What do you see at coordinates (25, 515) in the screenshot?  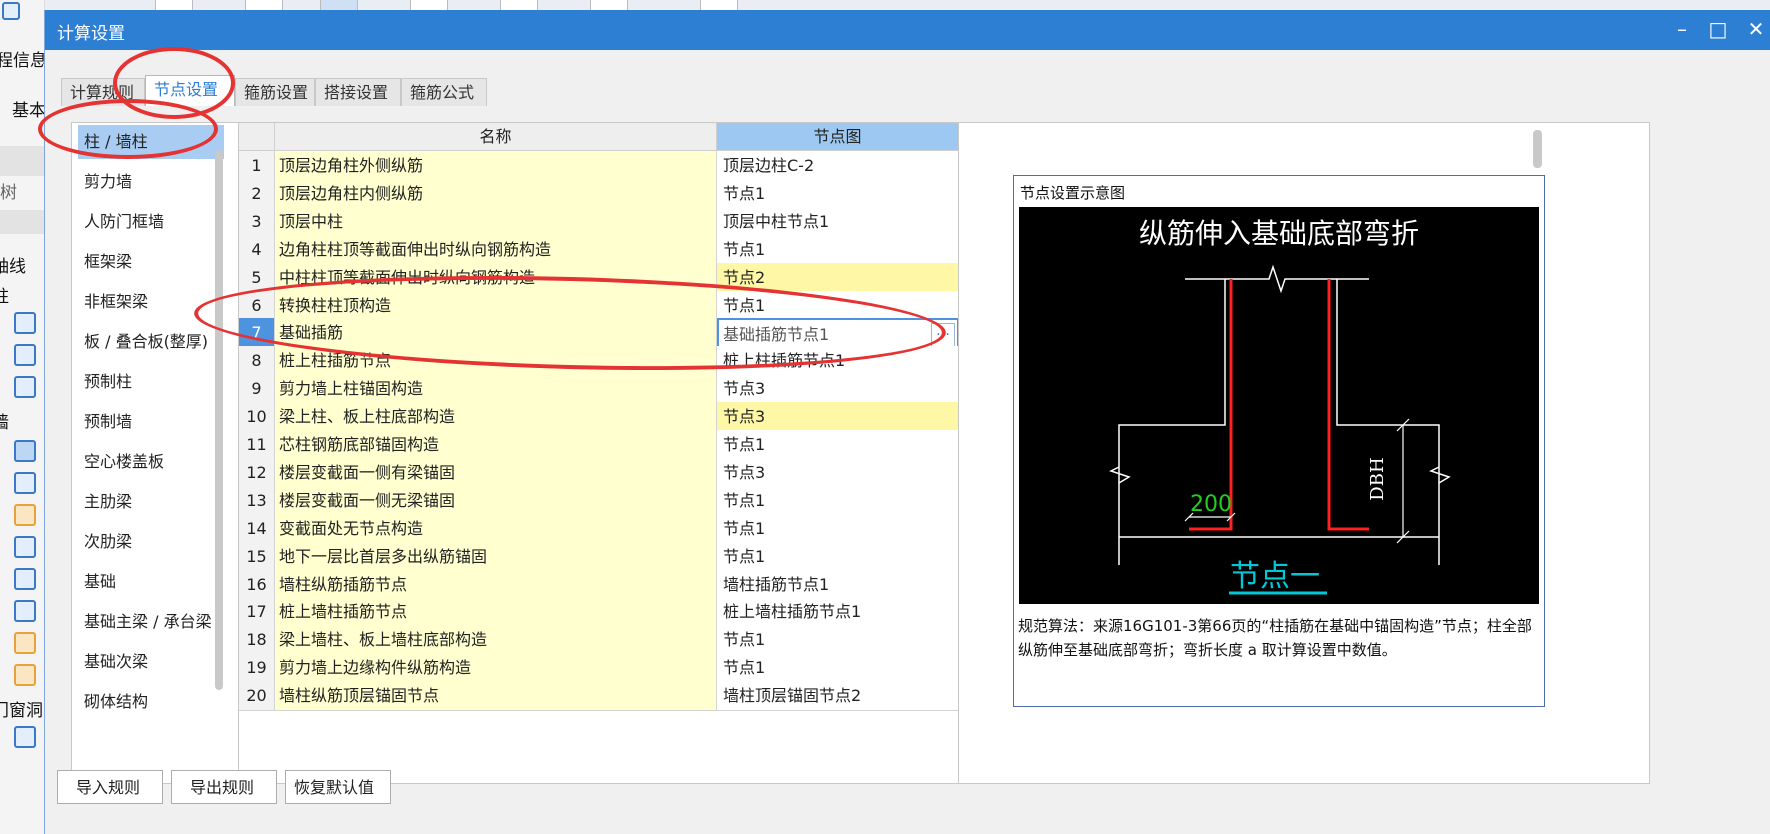 I see `brick-icon` at bounding box center [25, 515].